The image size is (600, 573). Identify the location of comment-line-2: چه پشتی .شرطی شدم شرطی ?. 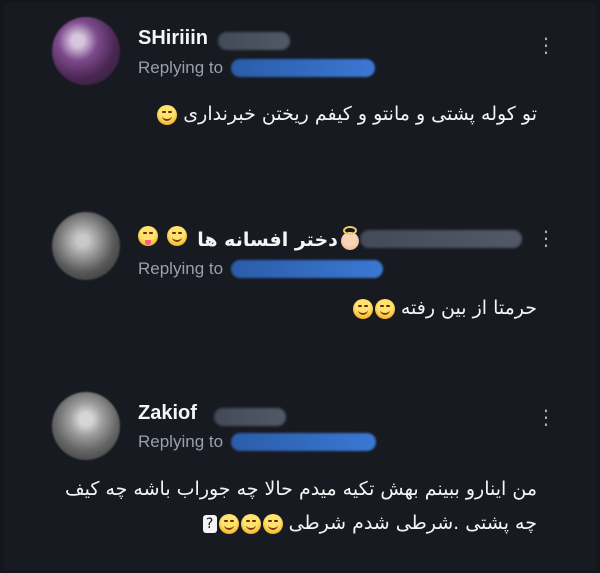
(301, 523).